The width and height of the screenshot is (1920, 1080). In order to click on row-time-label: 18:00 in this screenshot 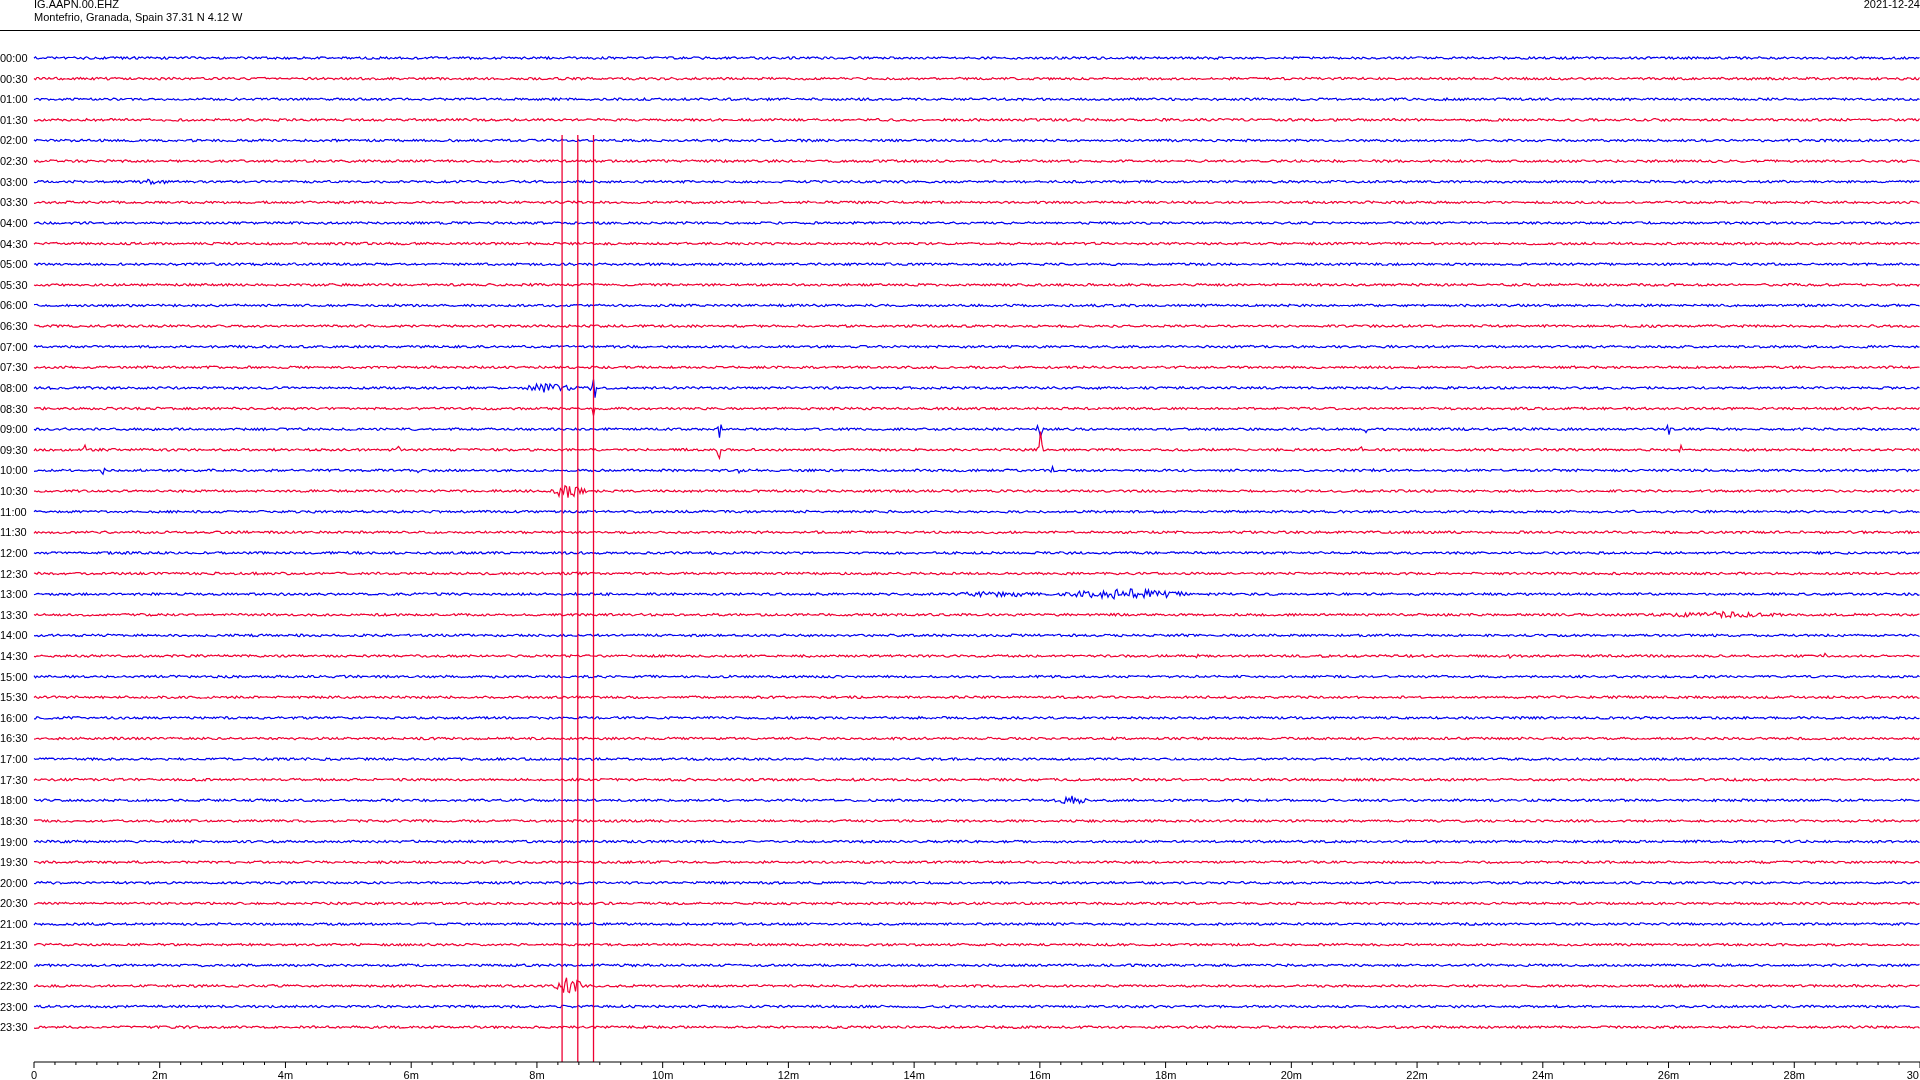, I will do `click(14, 800)`.